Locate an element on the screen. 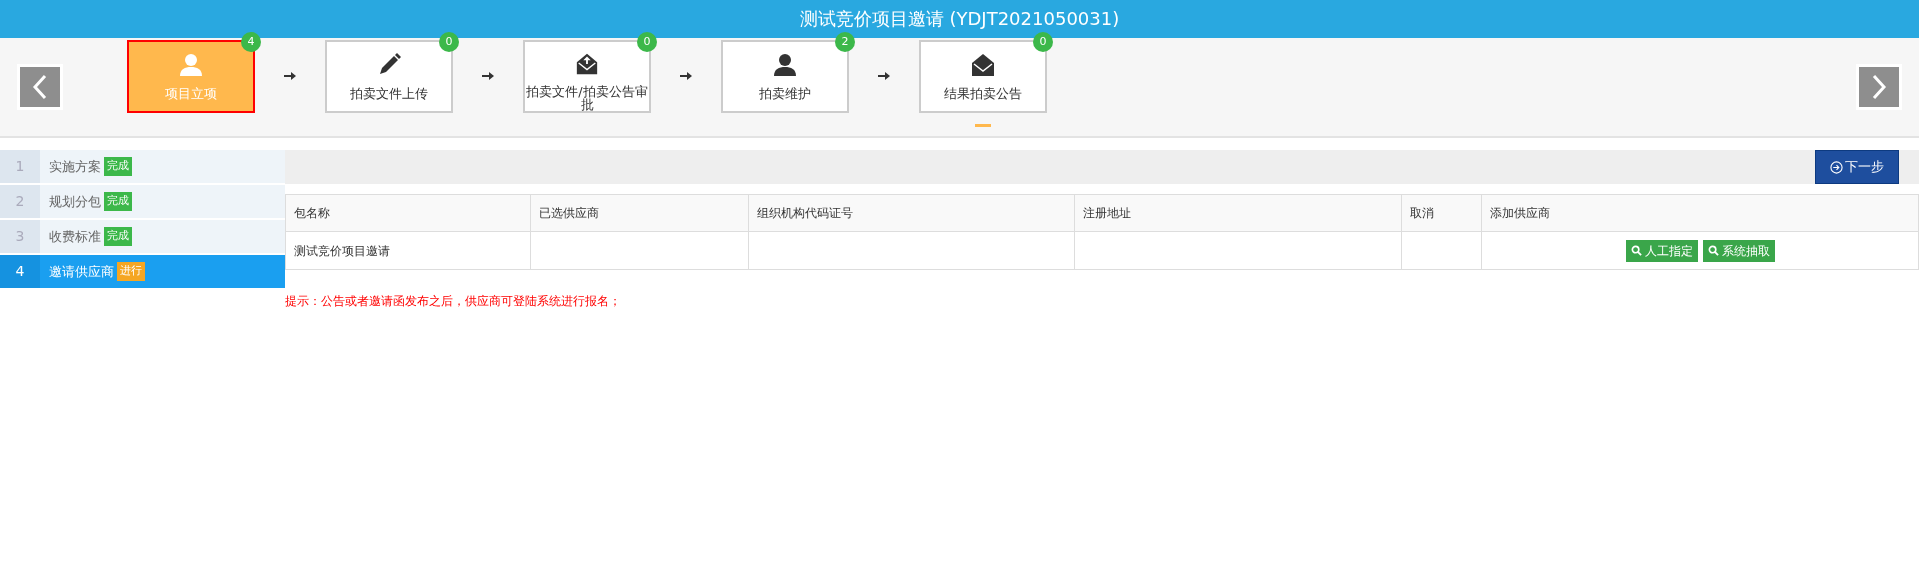 The width and height of the screenshot is (1919, 567). table-cell: 测试竞价项目邀请 is located at coordinates (342, 250).